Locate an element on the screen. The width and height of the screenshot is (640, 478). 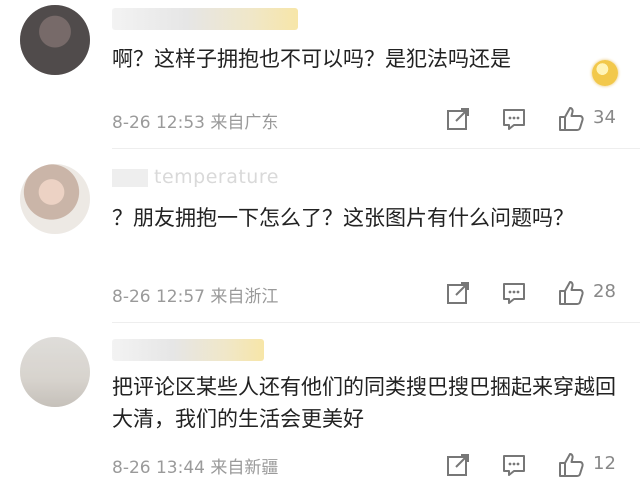
timestamp: 8-26 12:53 is located at coordinates (158, 123).